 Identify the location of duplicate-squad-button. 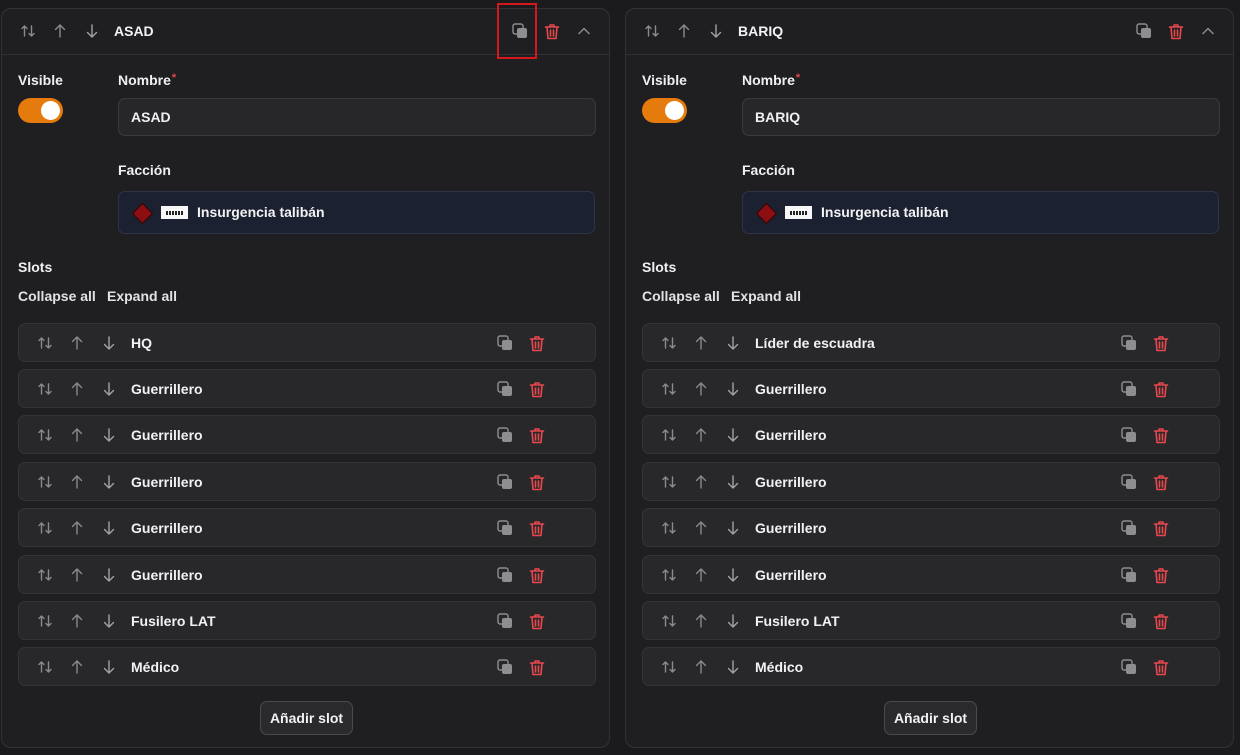
(1144, 31).